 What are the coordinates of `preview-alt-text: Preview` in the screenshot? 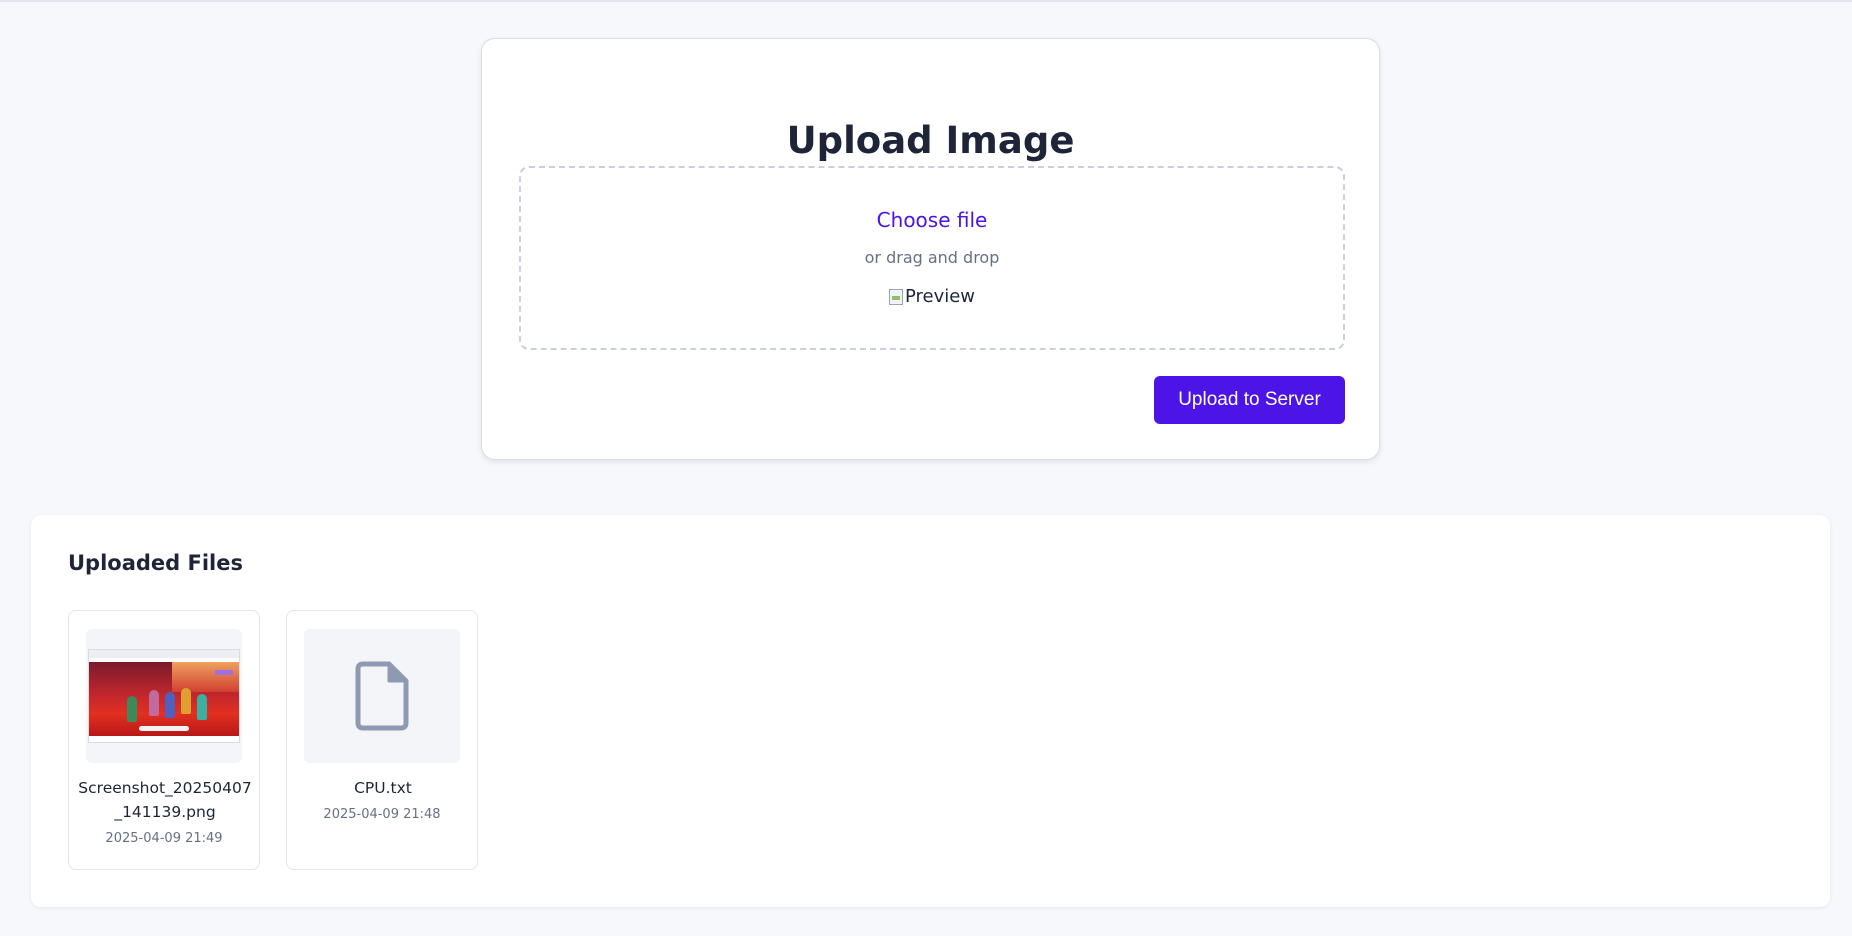 It's located at (940, 296).